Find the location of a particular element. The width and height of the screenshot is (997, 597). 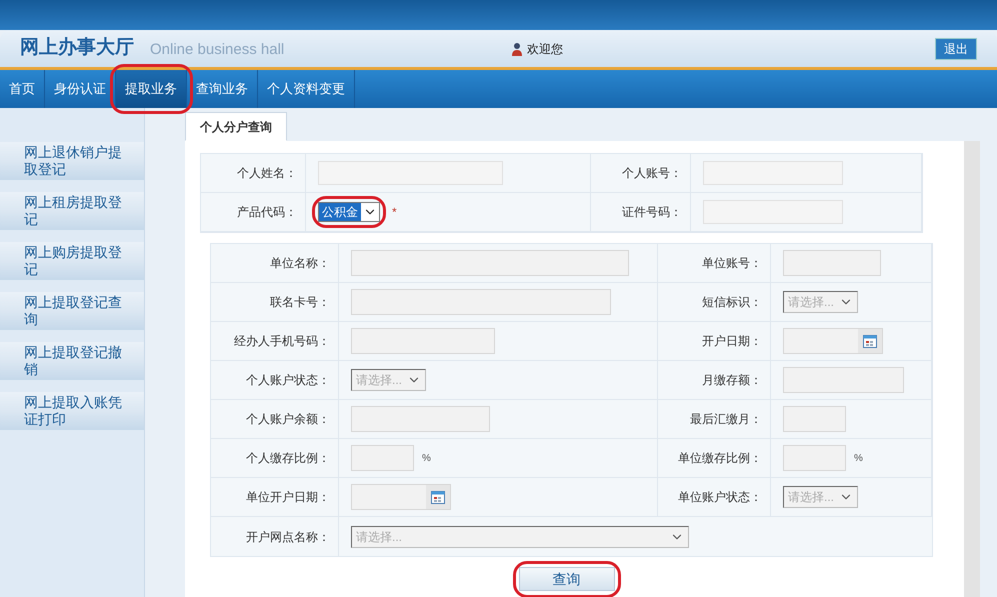

field-label: 个人缴存比例： is located at coordinates (288, 458).